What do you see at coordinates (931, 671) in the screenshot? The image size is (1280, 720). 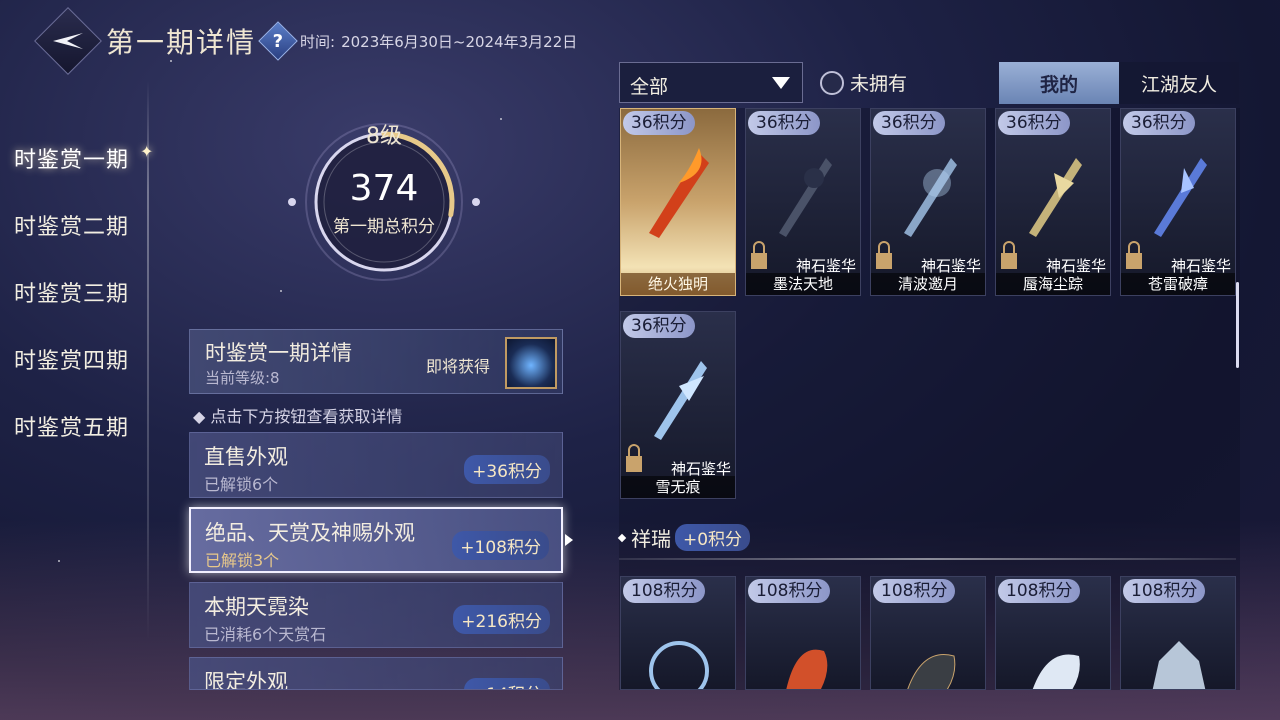 I see `dark-dragon-icon` at bounding box center [931, 671].